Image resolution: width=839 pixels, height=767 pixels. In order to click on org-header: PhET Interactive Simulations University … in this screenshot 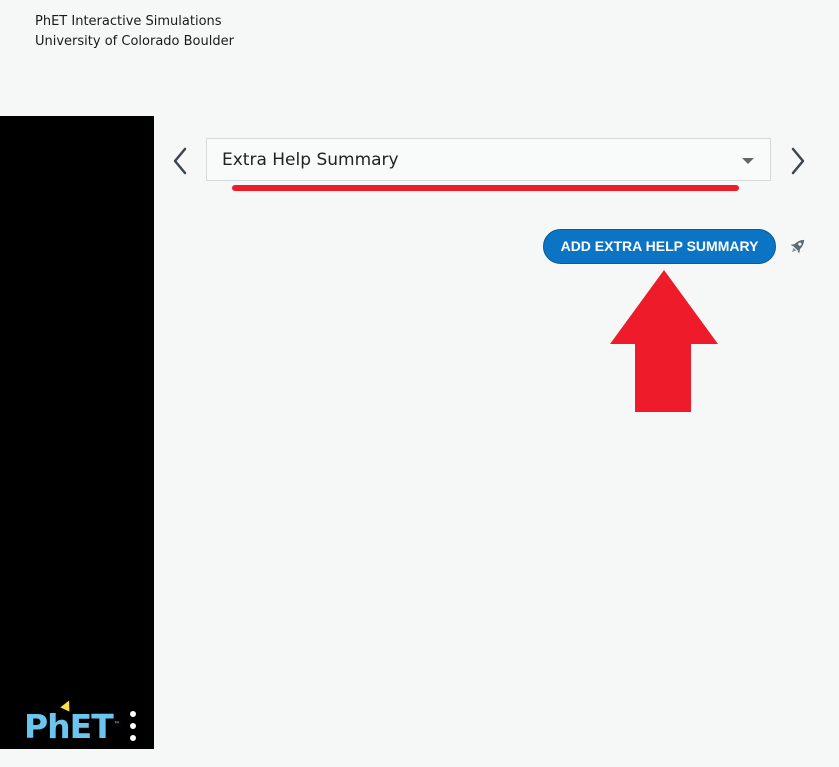, I will do `click(134, 32)`.